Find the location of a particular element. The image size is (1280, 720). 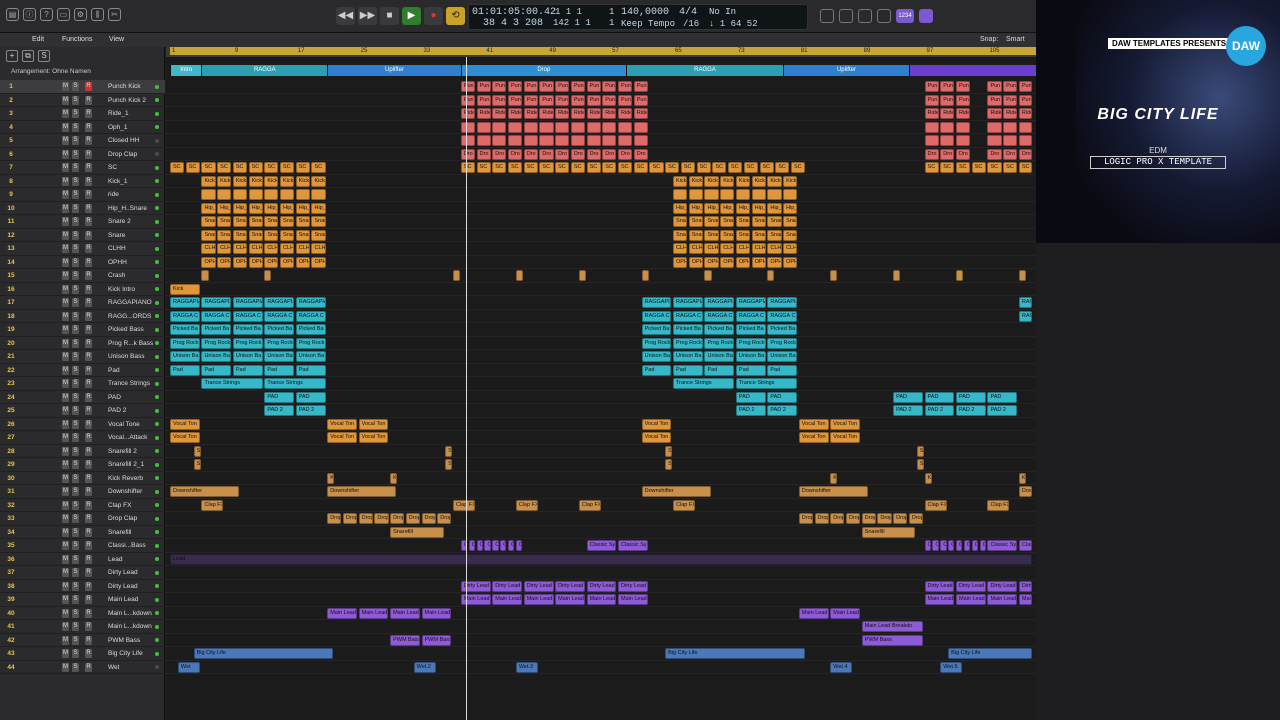

track-name: Snarefill 2 is located at coordinates (132, 451).